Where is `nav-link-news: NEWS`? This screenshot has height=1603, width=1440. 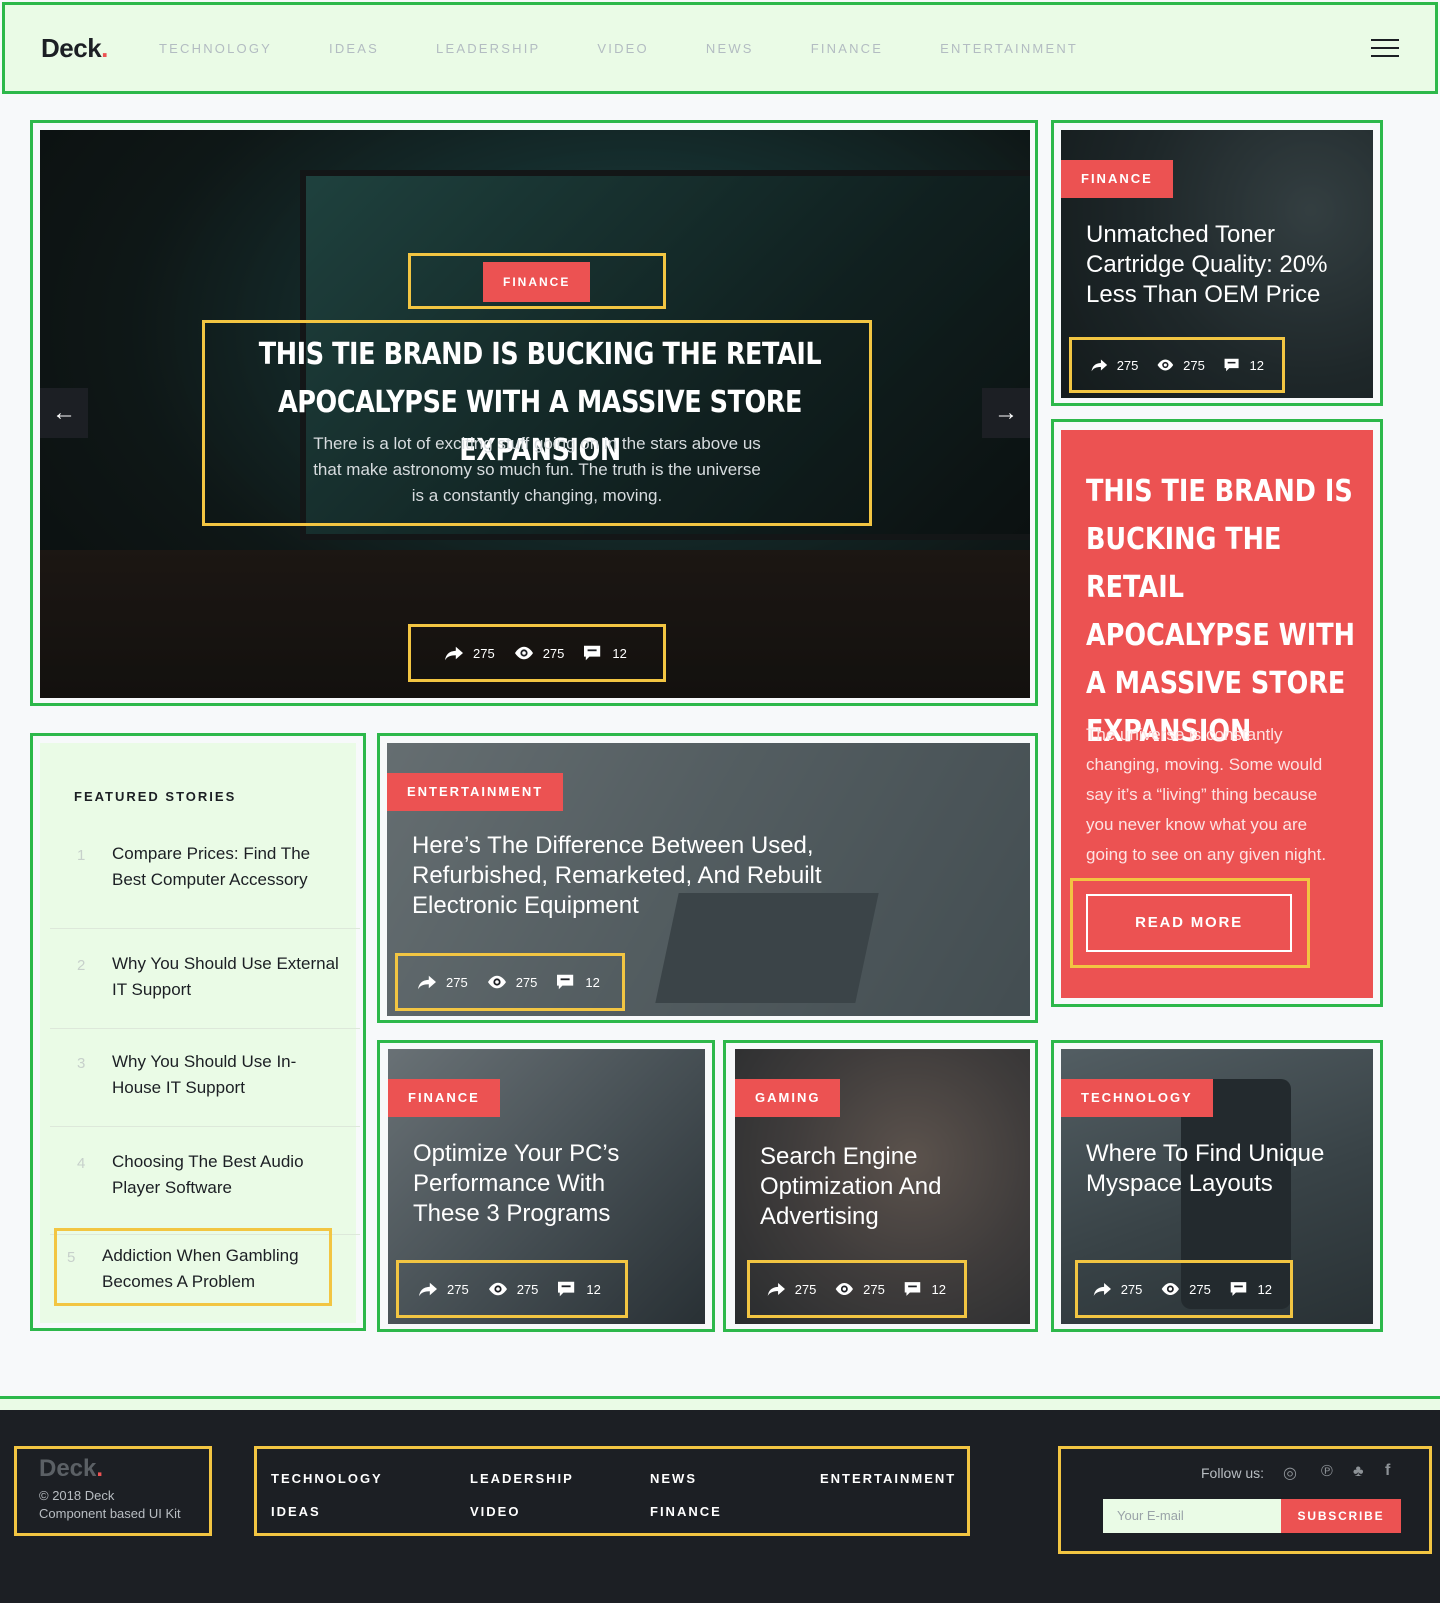 nav-link-news: NEWS is located at coordinates (730, 48).